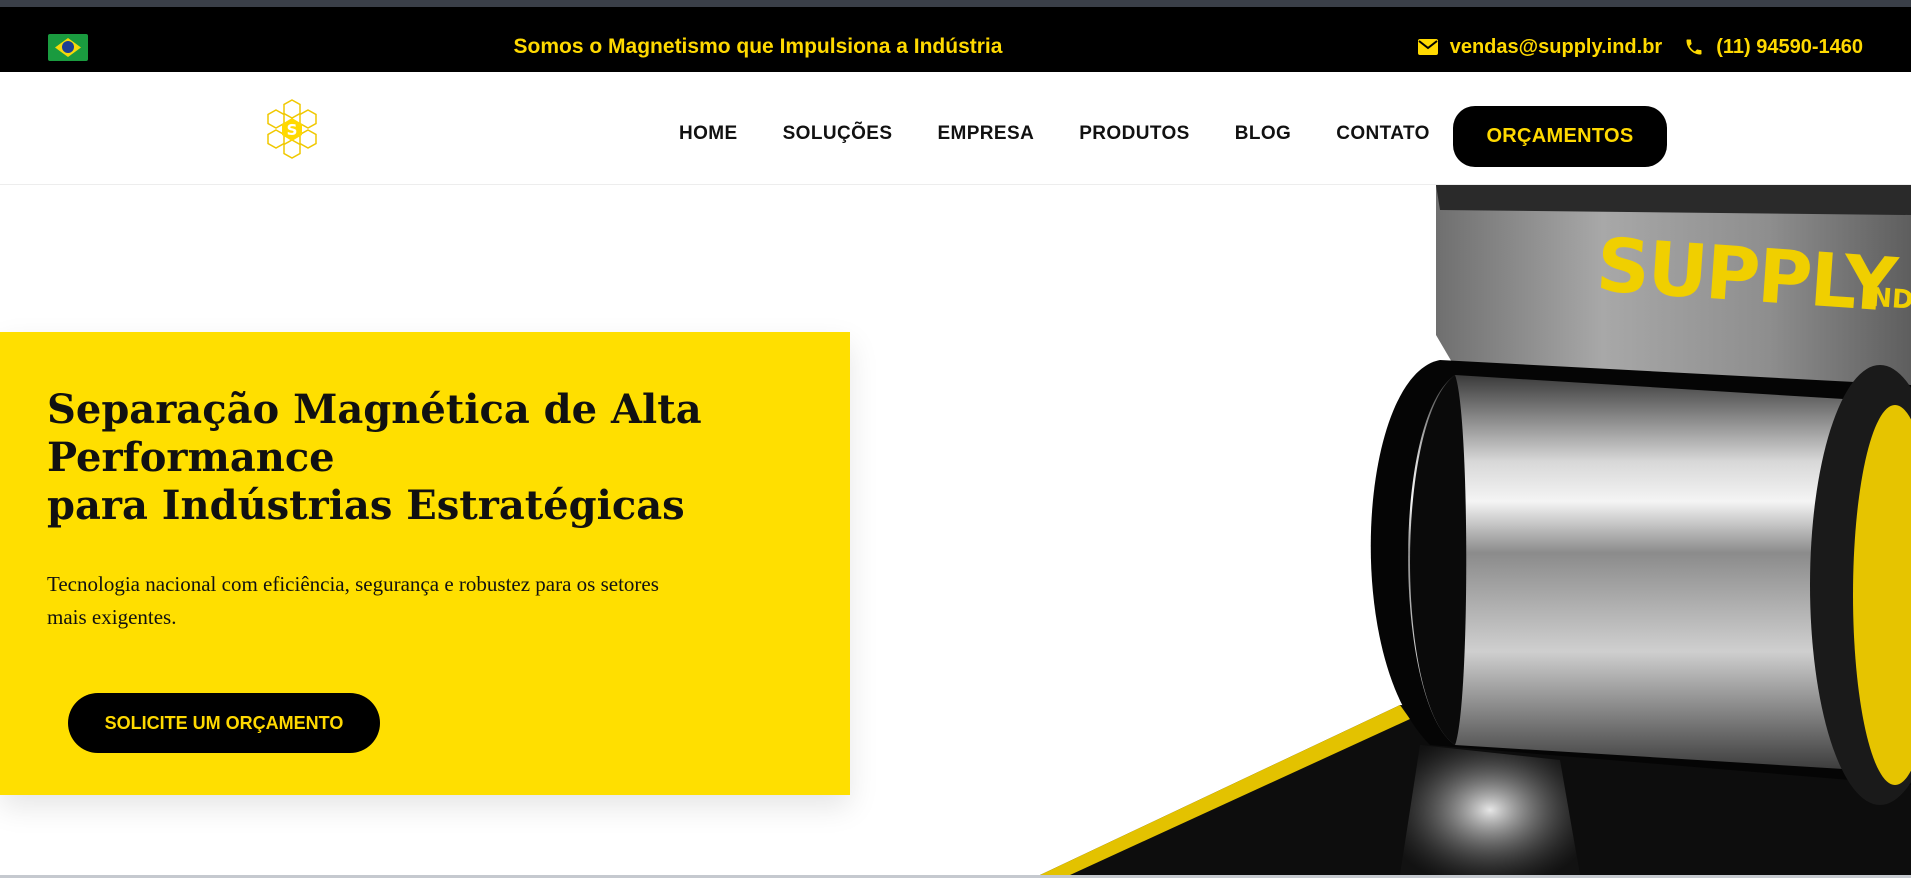  I want to click on nav-home: HOME, so click(708, 134).